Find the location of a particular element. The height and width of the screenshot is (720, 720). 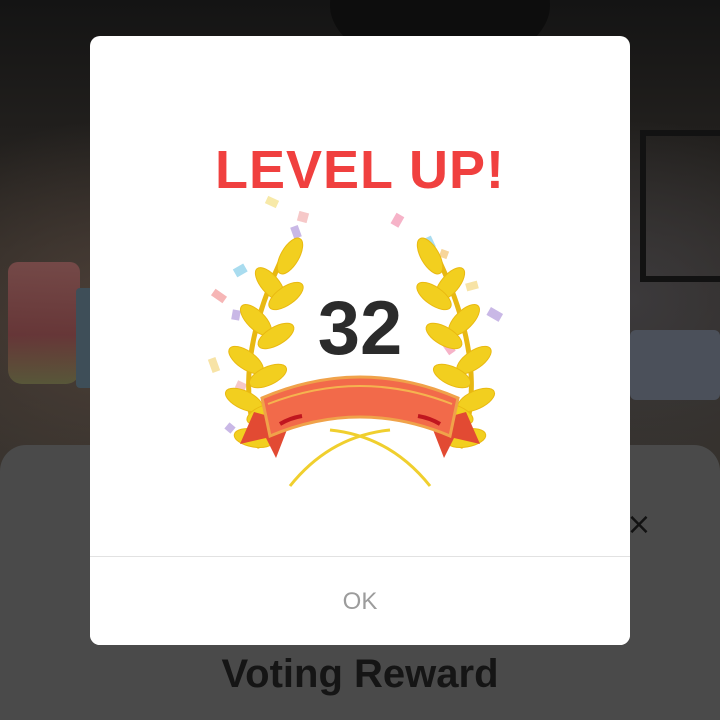

background-chair is located at coordinates (680, 206).